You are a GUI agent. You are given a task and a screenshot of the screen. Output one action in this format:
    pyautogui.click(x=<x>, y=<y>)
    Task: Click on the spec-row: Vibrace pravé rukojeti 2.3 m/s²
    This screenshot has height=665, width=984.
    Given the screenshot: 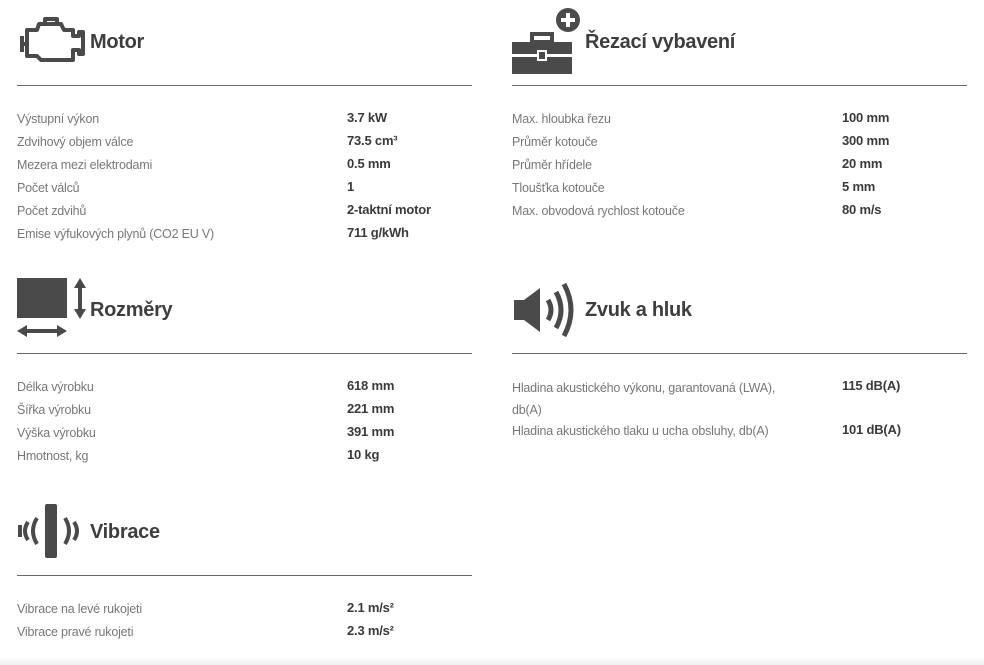 What is the action you would take?
    pyautogui.click(x=244, y=633)
    